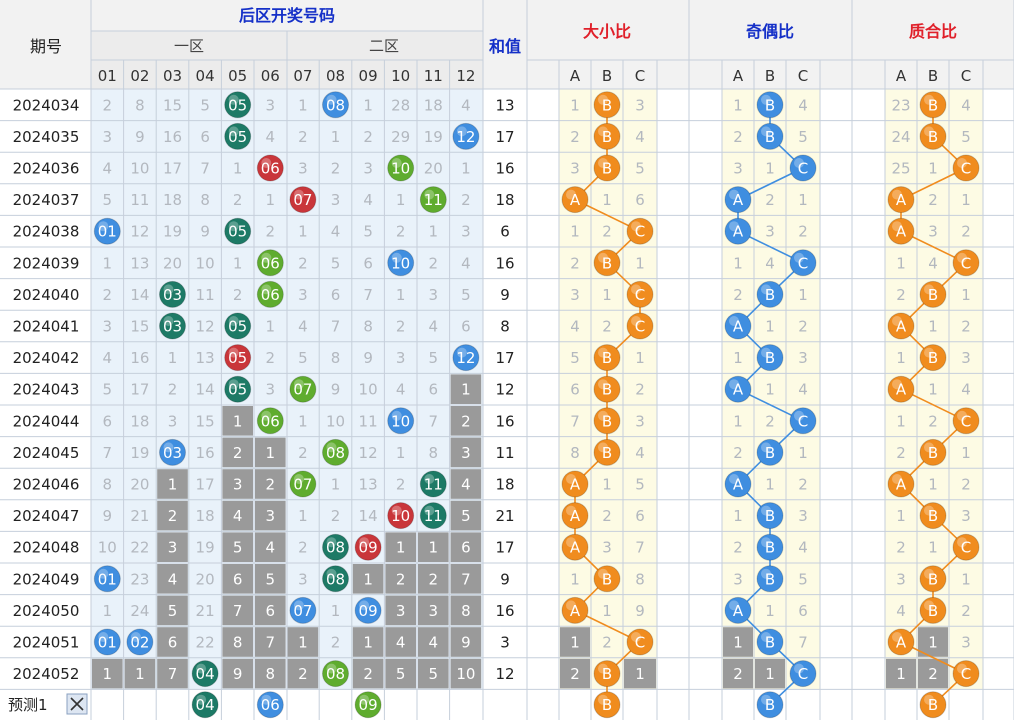 This screenshot has height=720, width=1014. What do you see at coordinates (205, 674) in the screenshot?
I see `drawn-ball-04-label: 04` at bounding box center [205, 674].